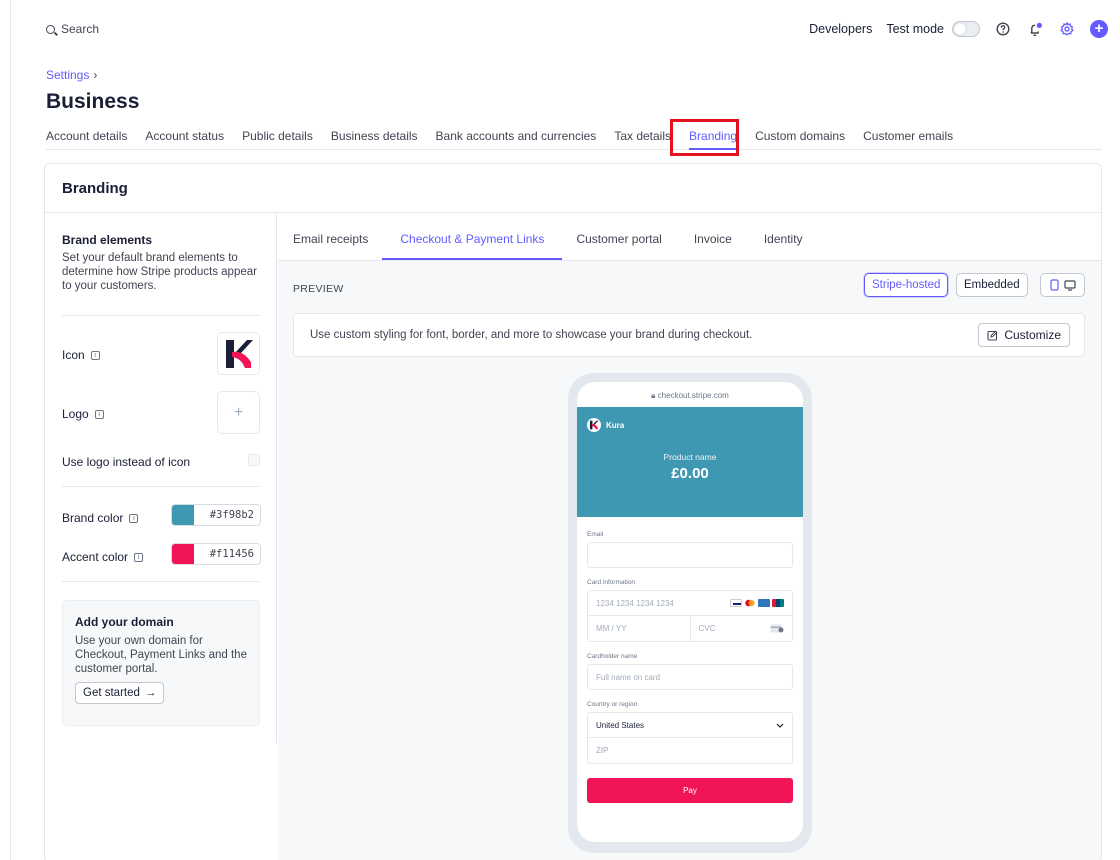 This screenshot has width=1120, height=860. What do you see at coordinates (1035, 29) in the screenshot?
I see `notifications-icon` at bounding box center [1035, 29].